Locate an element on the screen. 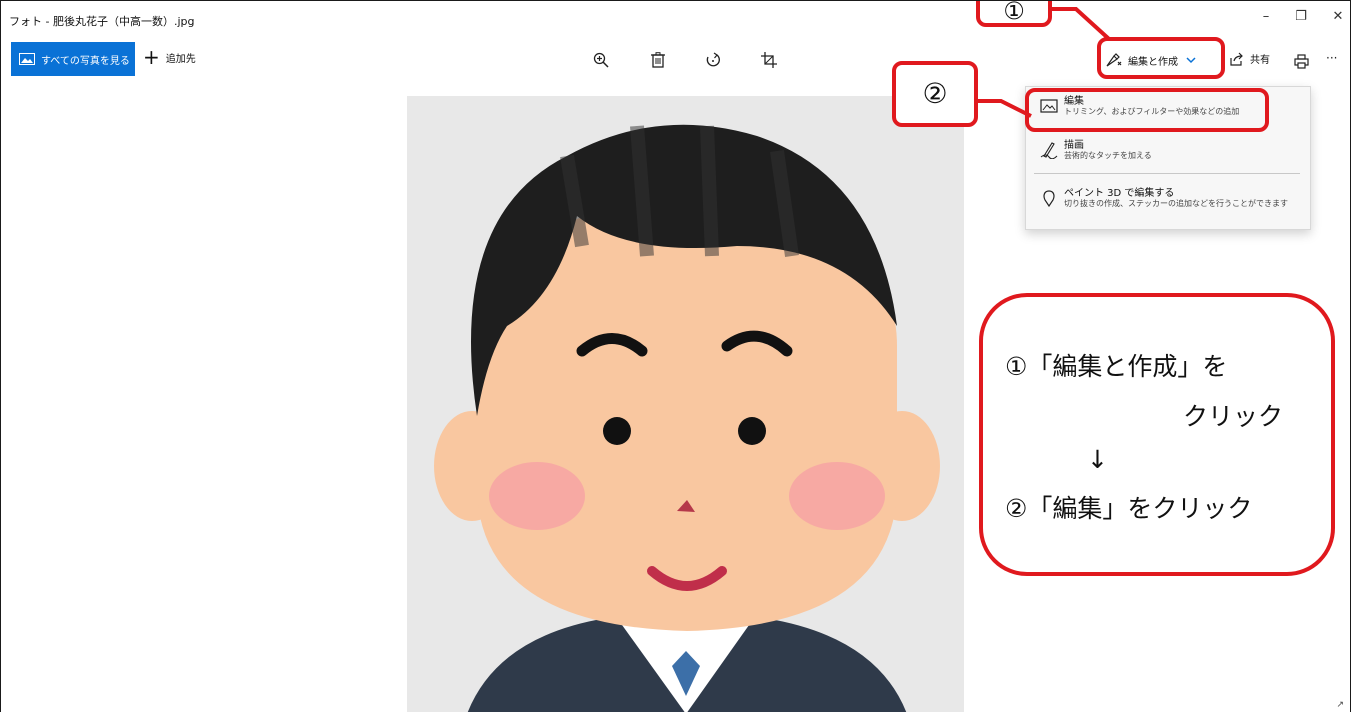 This screenshot has width=1351, height=713. step2-callout: ② is located at coordinates (935, 94).